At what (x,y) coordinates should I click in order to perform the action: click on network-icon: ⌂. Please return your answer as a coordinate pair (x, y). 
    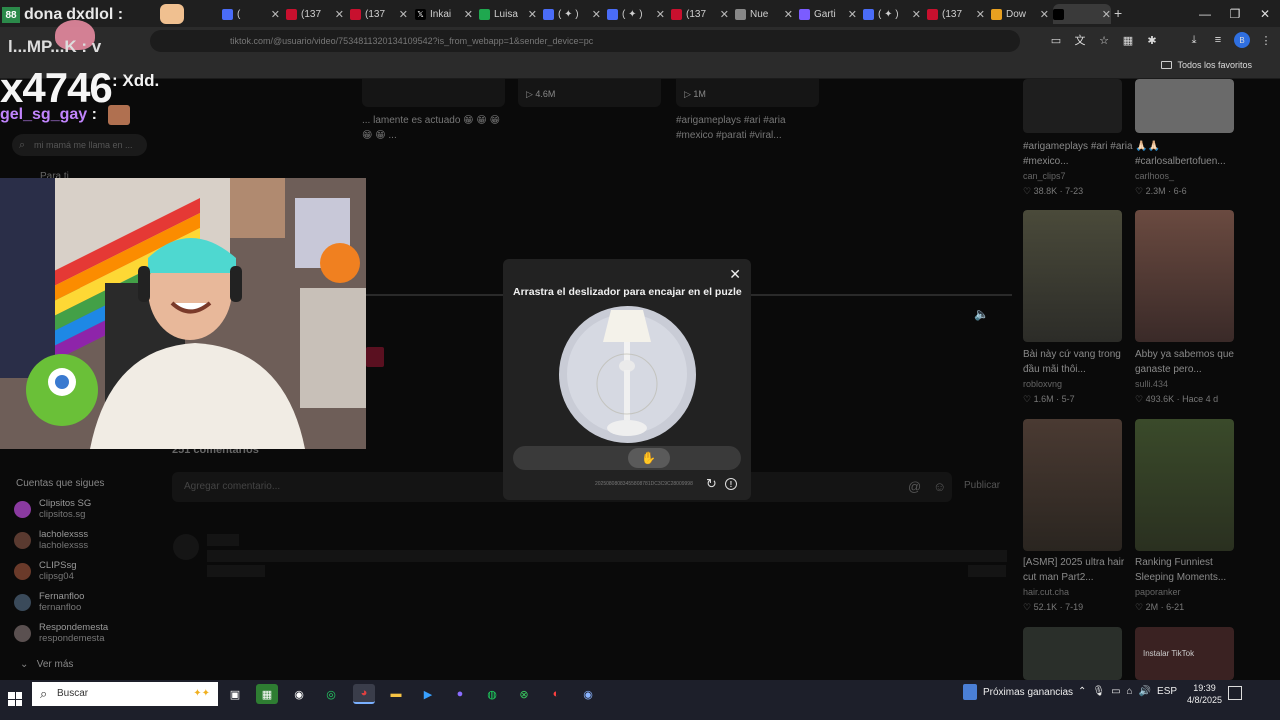
    Looking at the image, I should click on (1130, 691).